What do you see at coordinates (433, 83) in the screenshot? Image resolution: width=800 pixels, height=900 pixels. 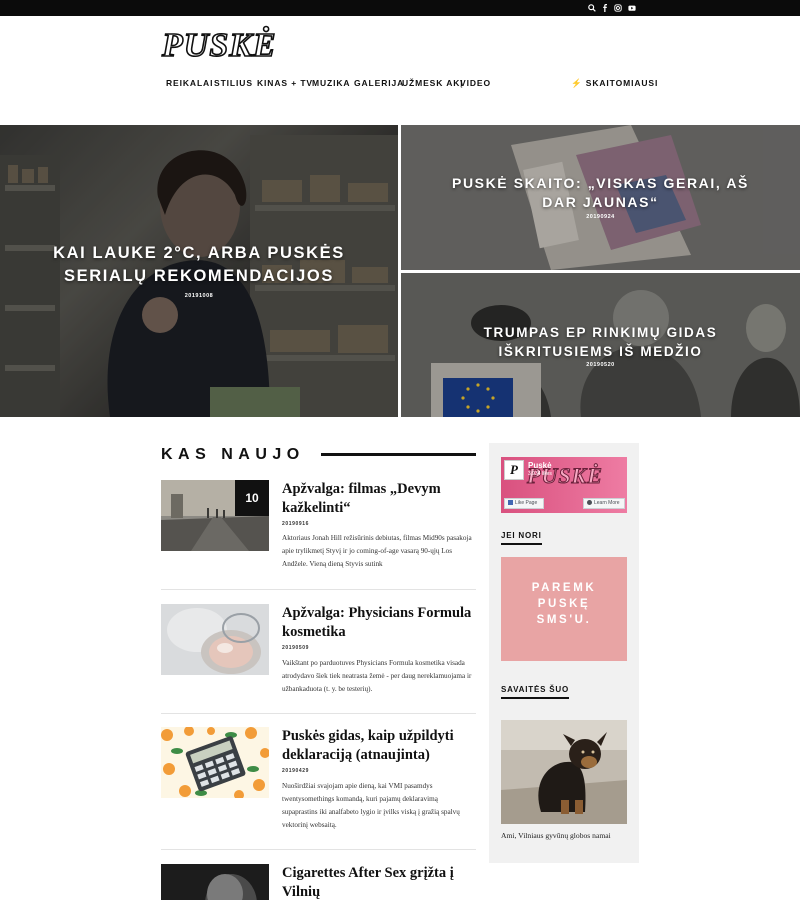 I see `nav-item-uzmesk-aki: UŽMESK AKĮ` at bounding box center [433, 83].